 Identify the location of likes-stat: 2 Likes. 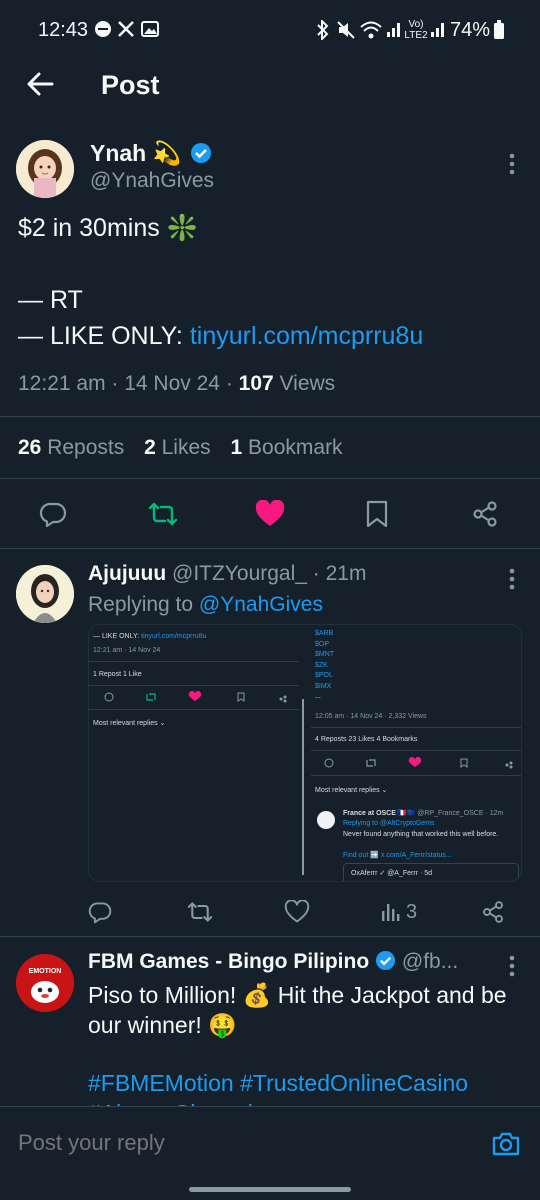
(177, 447).